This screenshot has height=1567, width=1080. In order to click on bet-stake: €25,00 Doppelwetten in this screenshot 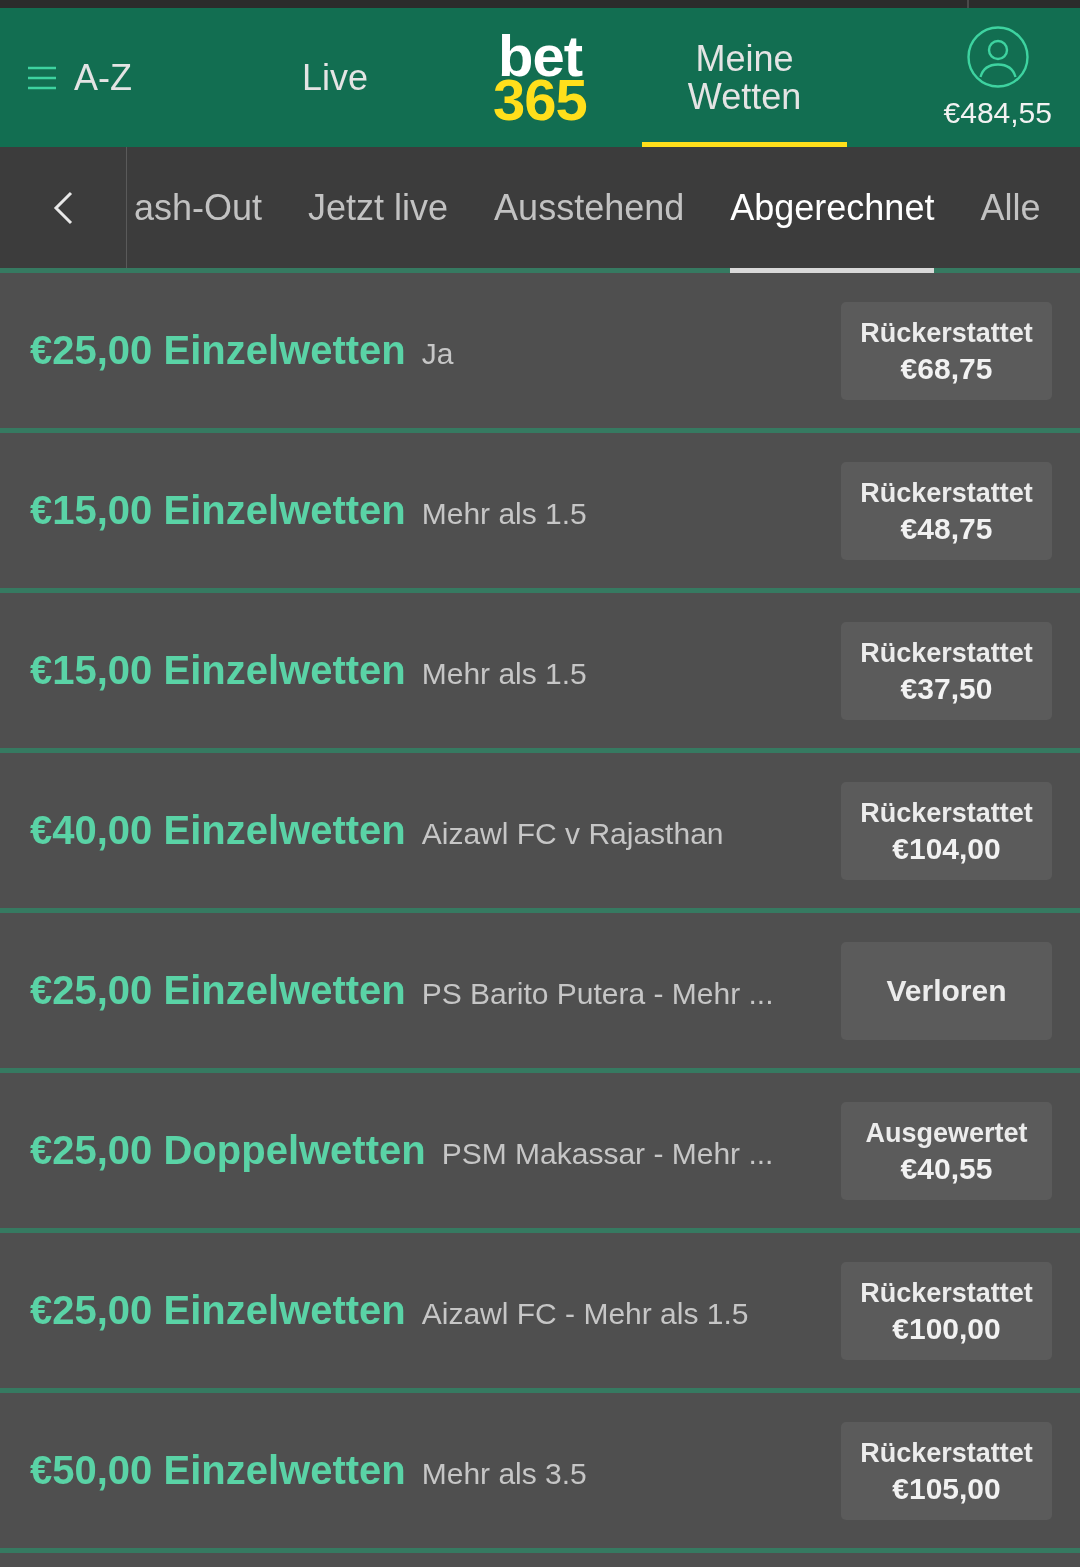, I will do `click(228, 1150)`.